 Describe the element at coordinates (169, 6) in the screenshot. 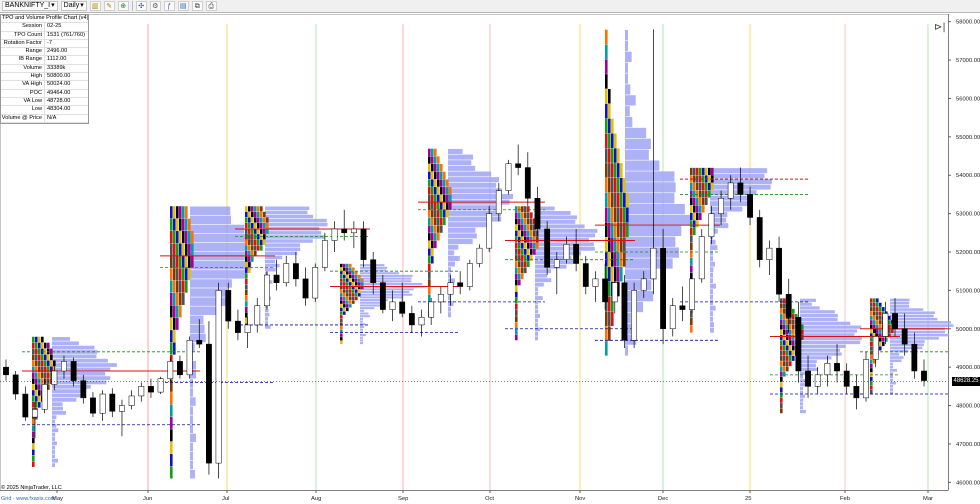

I see `indicators-icon: ƒ` at that location.